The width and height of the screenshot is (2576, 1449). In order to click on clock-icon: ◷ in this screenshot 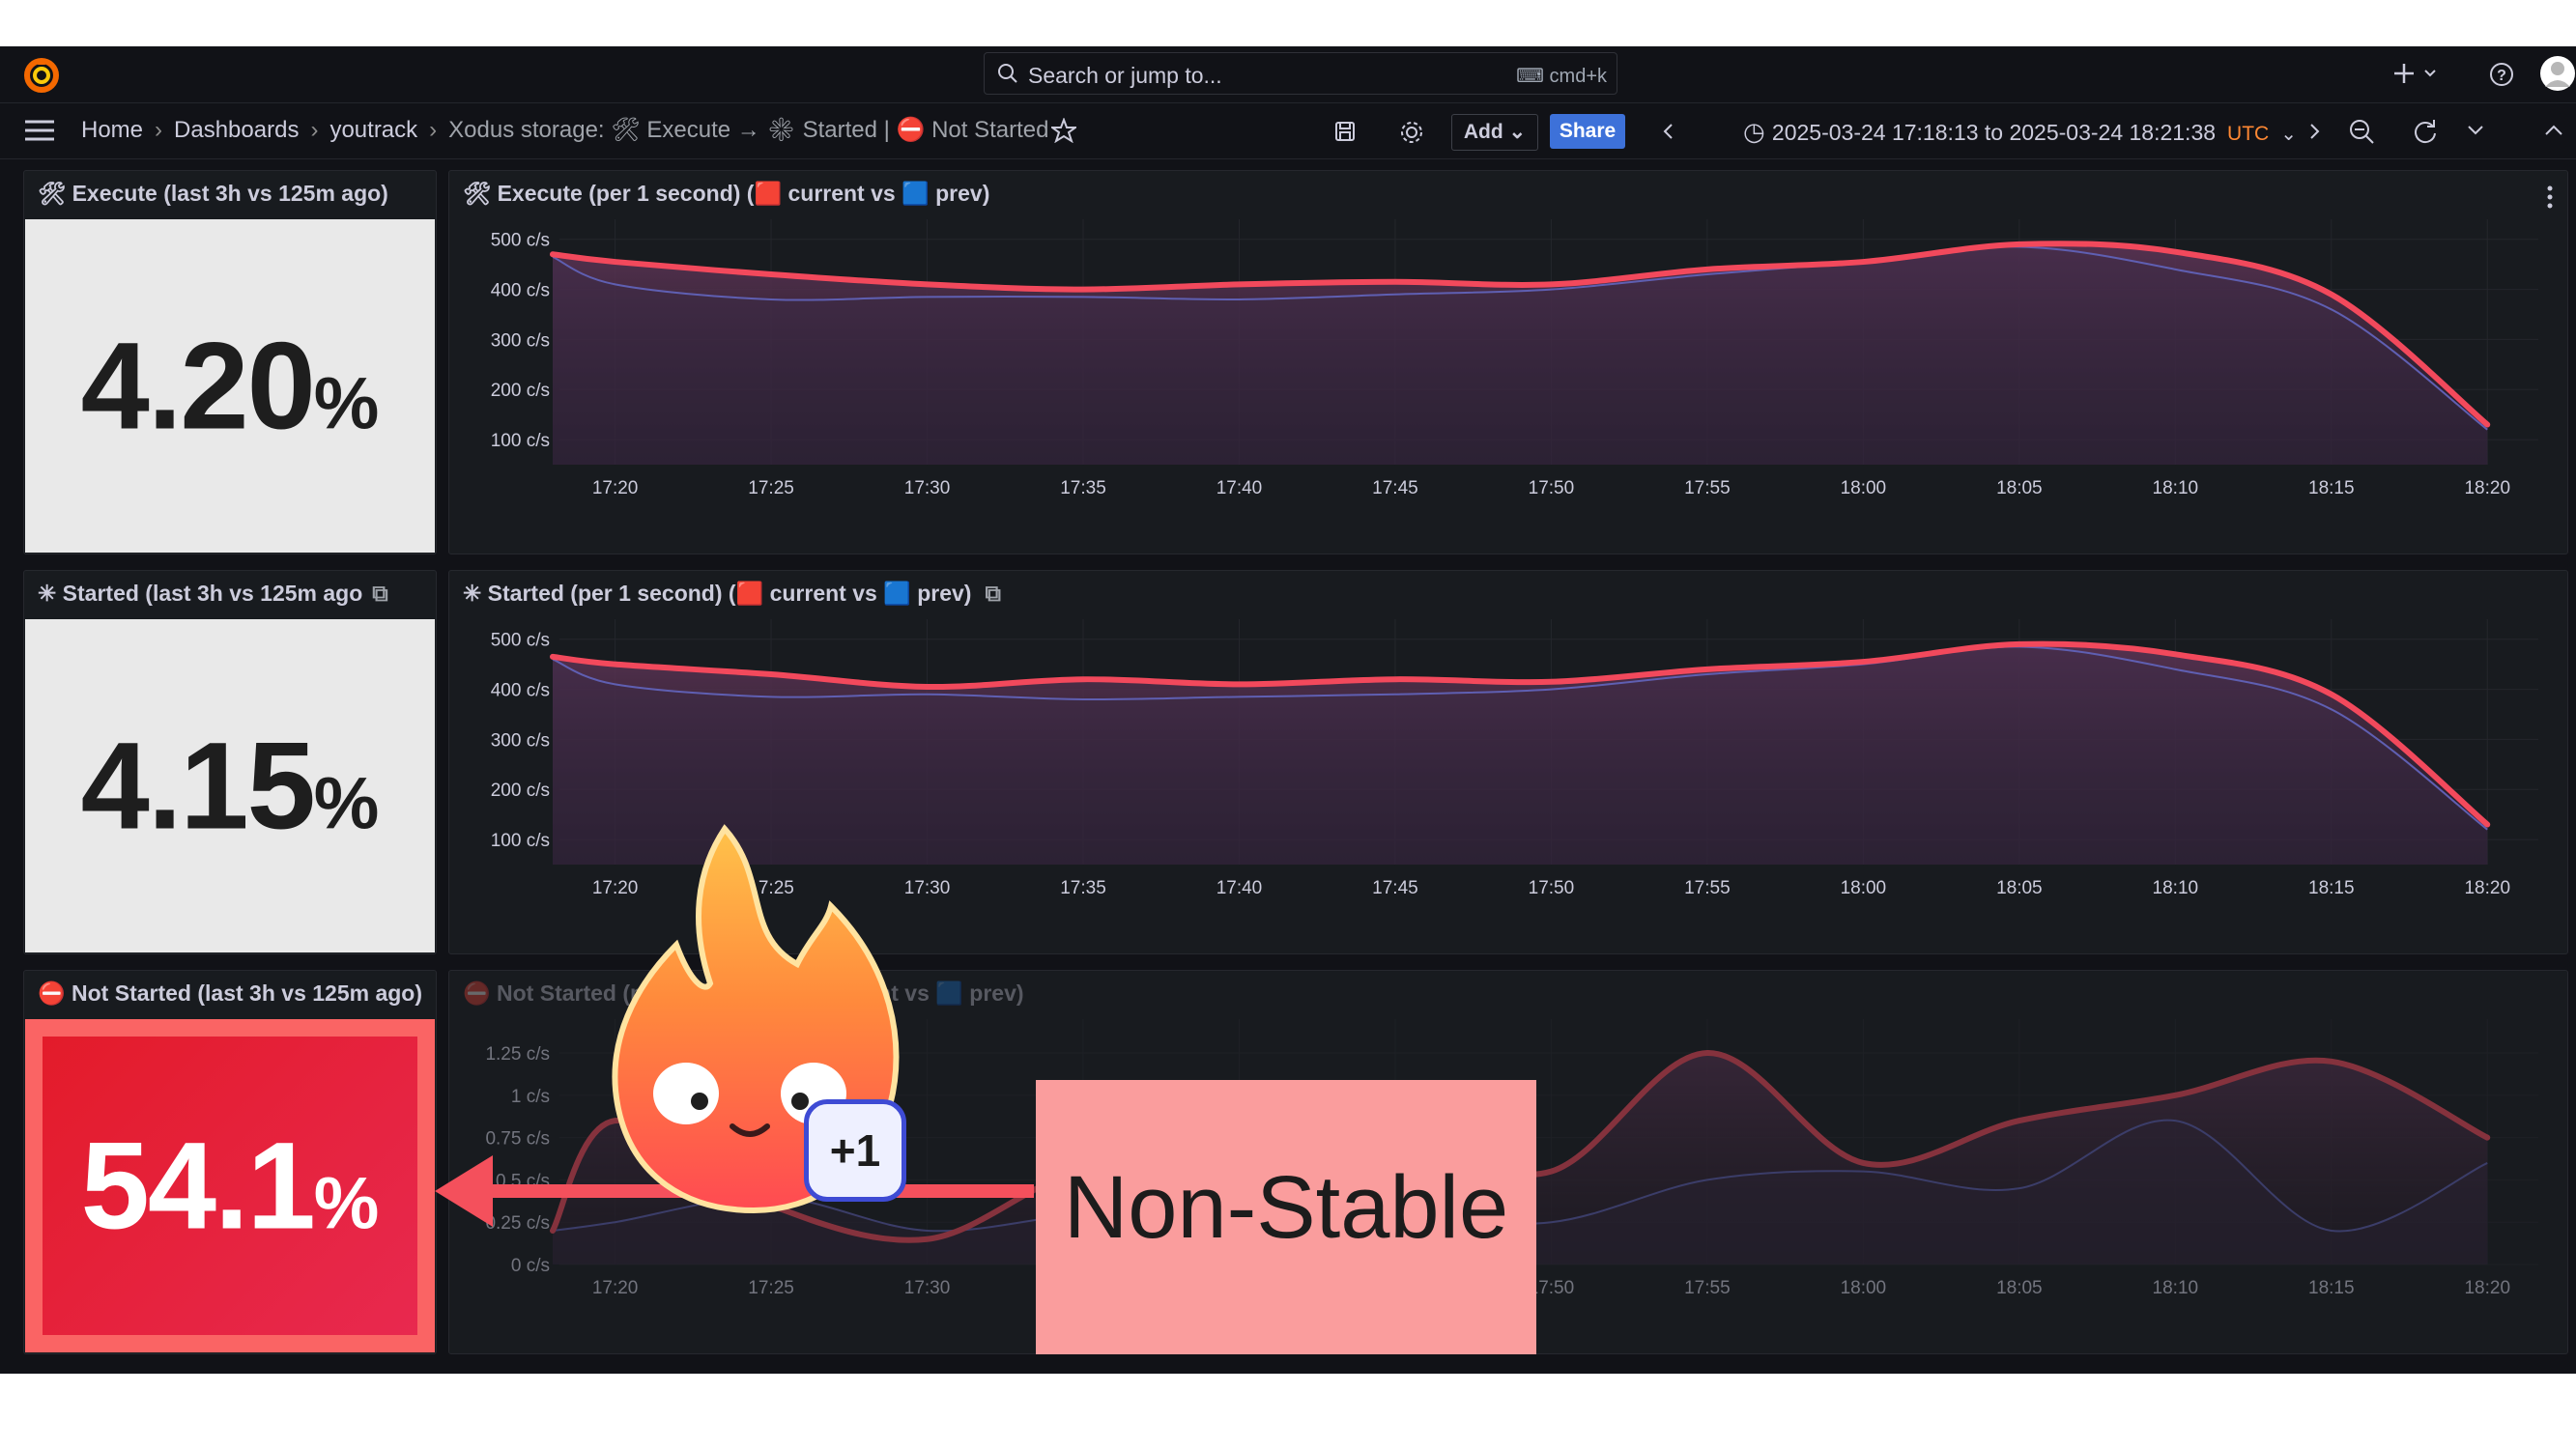, I will do `click(1758, 131)`.